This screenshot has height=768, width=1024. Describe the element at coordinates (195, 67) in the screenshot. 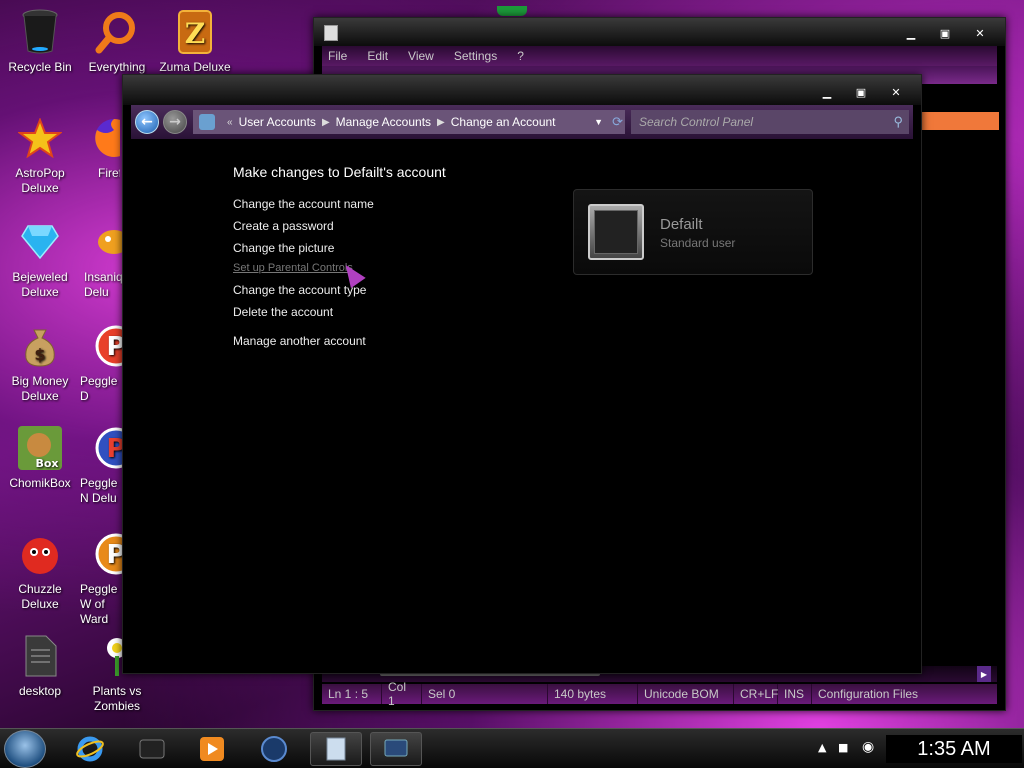

I see `desktop-icon-label: Zuma Deluxe` at that location.